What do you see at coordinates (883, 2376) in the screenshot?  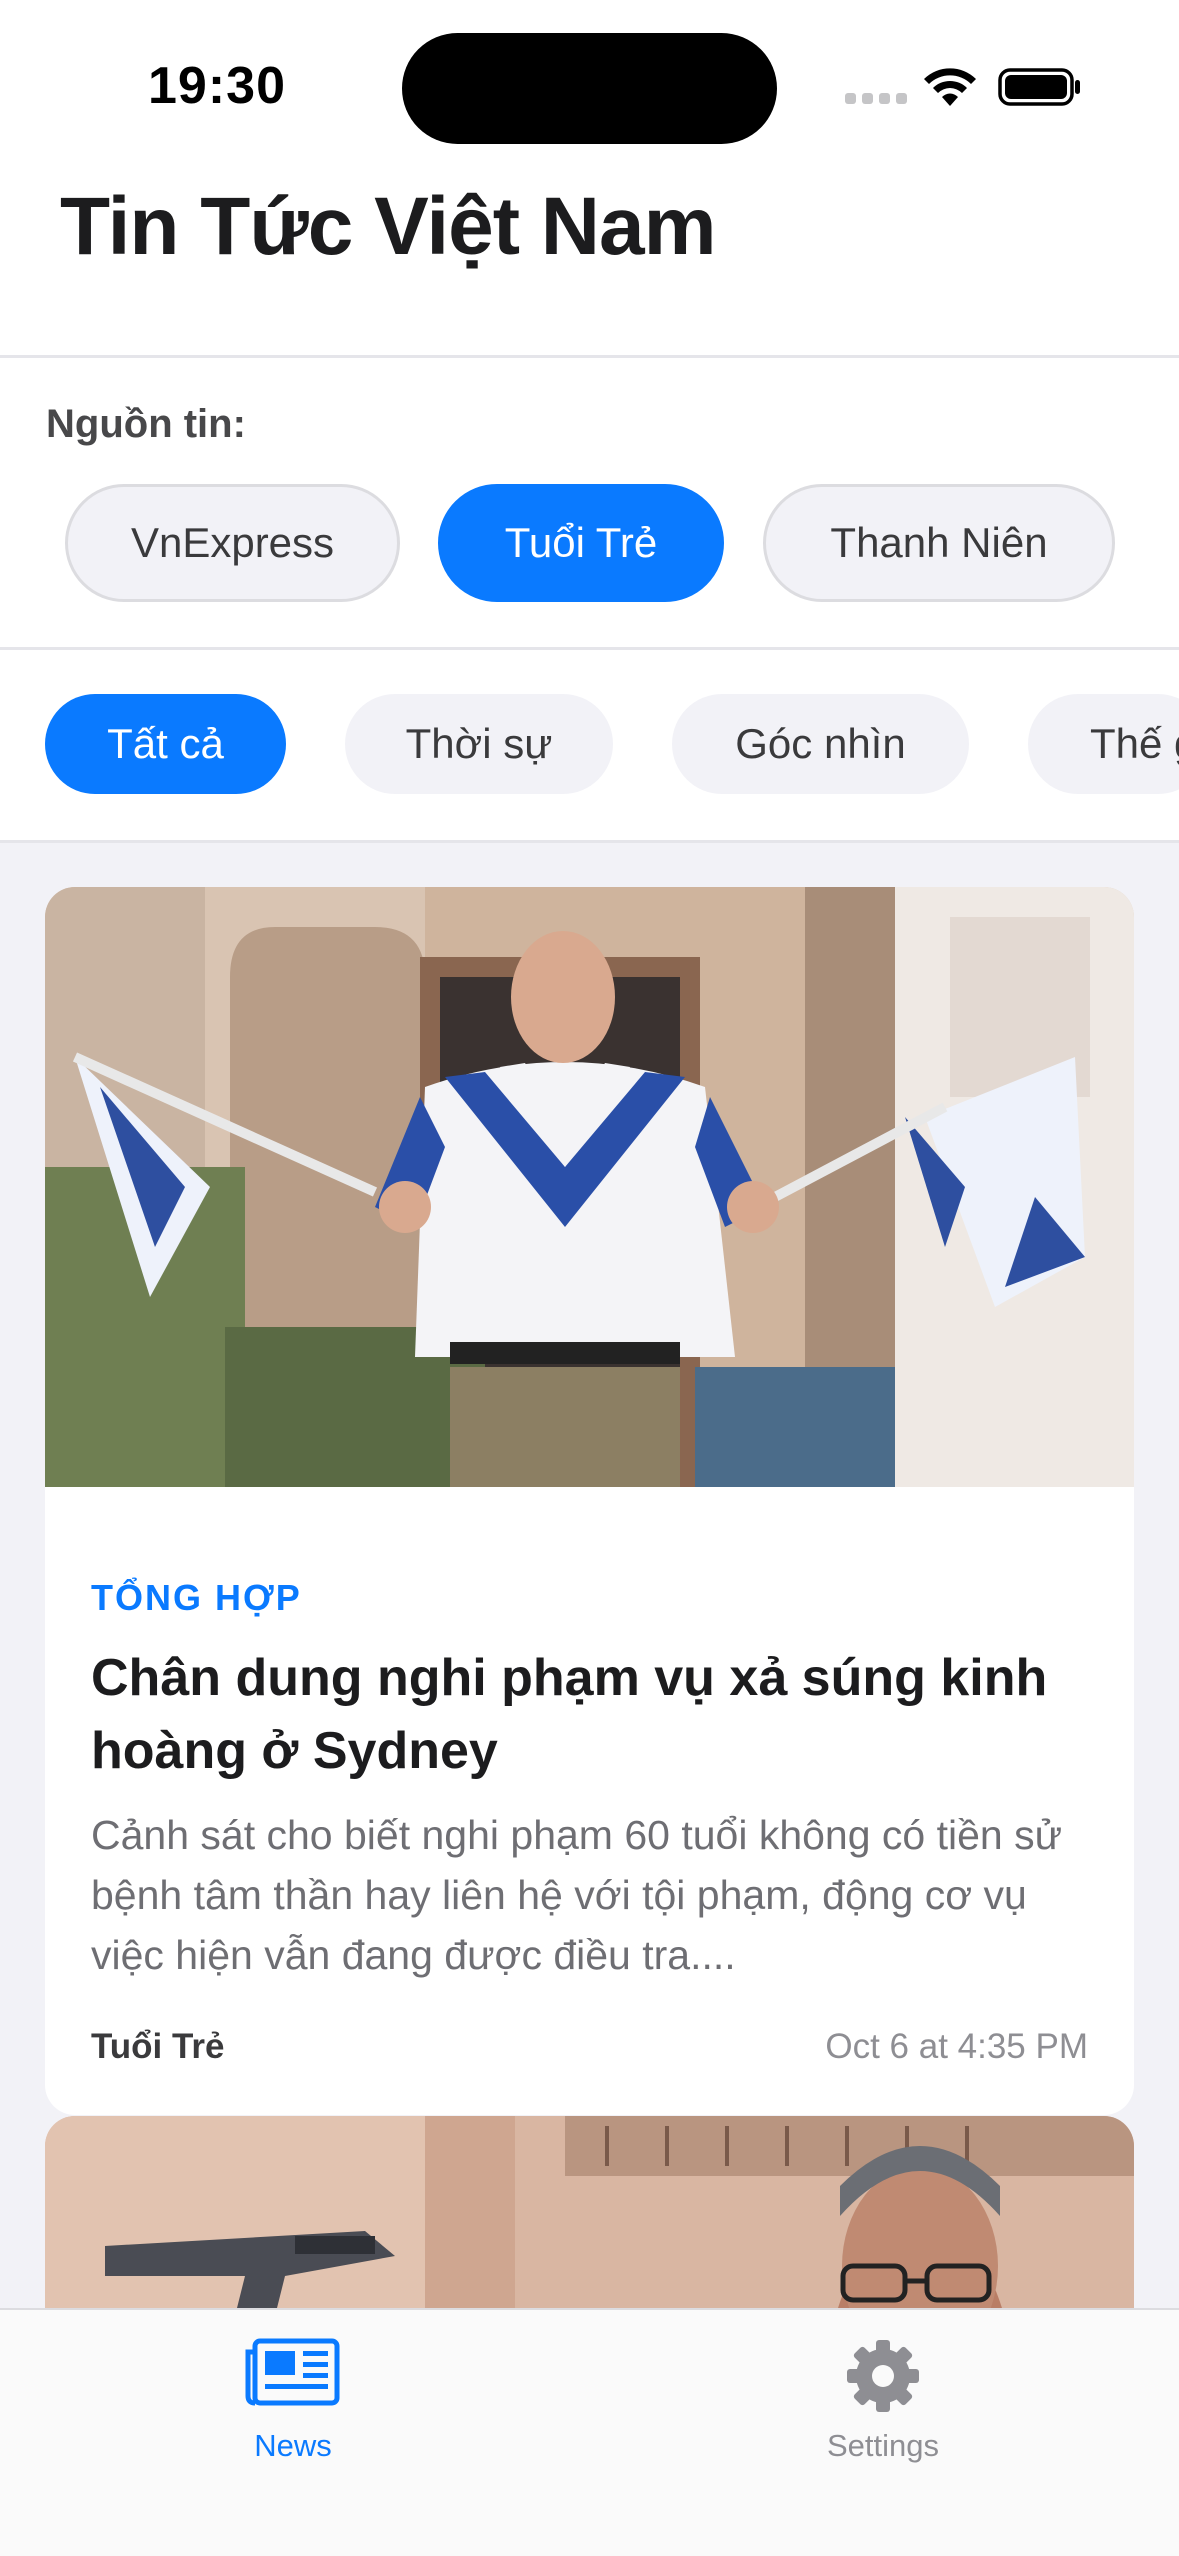 I see `gear-icon` at bounding box center [883, 2376].